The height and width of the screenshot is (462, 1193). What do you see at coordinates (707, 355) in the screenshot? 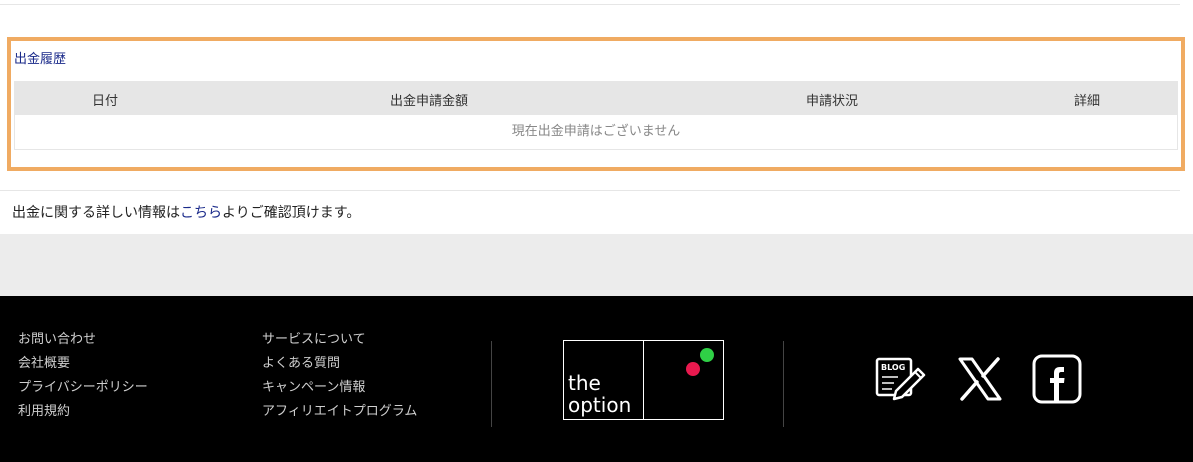
I see `logo-green-dot` at bounding box center [707, 355].